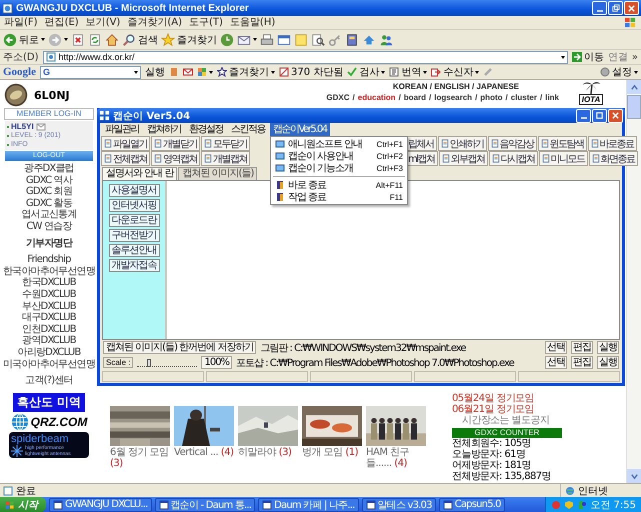 This screenshot has height=512, width=641. Describe the element at coordinates (552, 97) in the screenshot. I see `site-nav-link: link` at that location.